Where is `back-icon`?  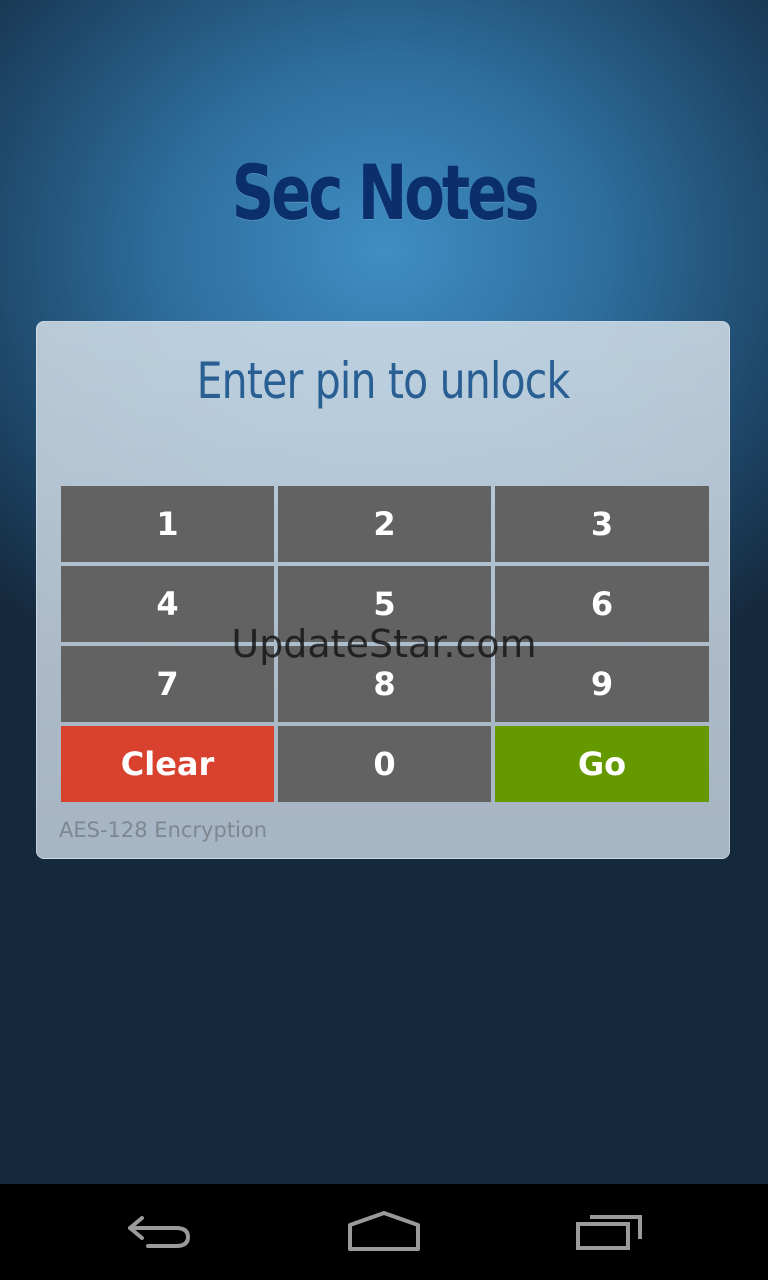 back-icon is located at coordinates (159, 1232).